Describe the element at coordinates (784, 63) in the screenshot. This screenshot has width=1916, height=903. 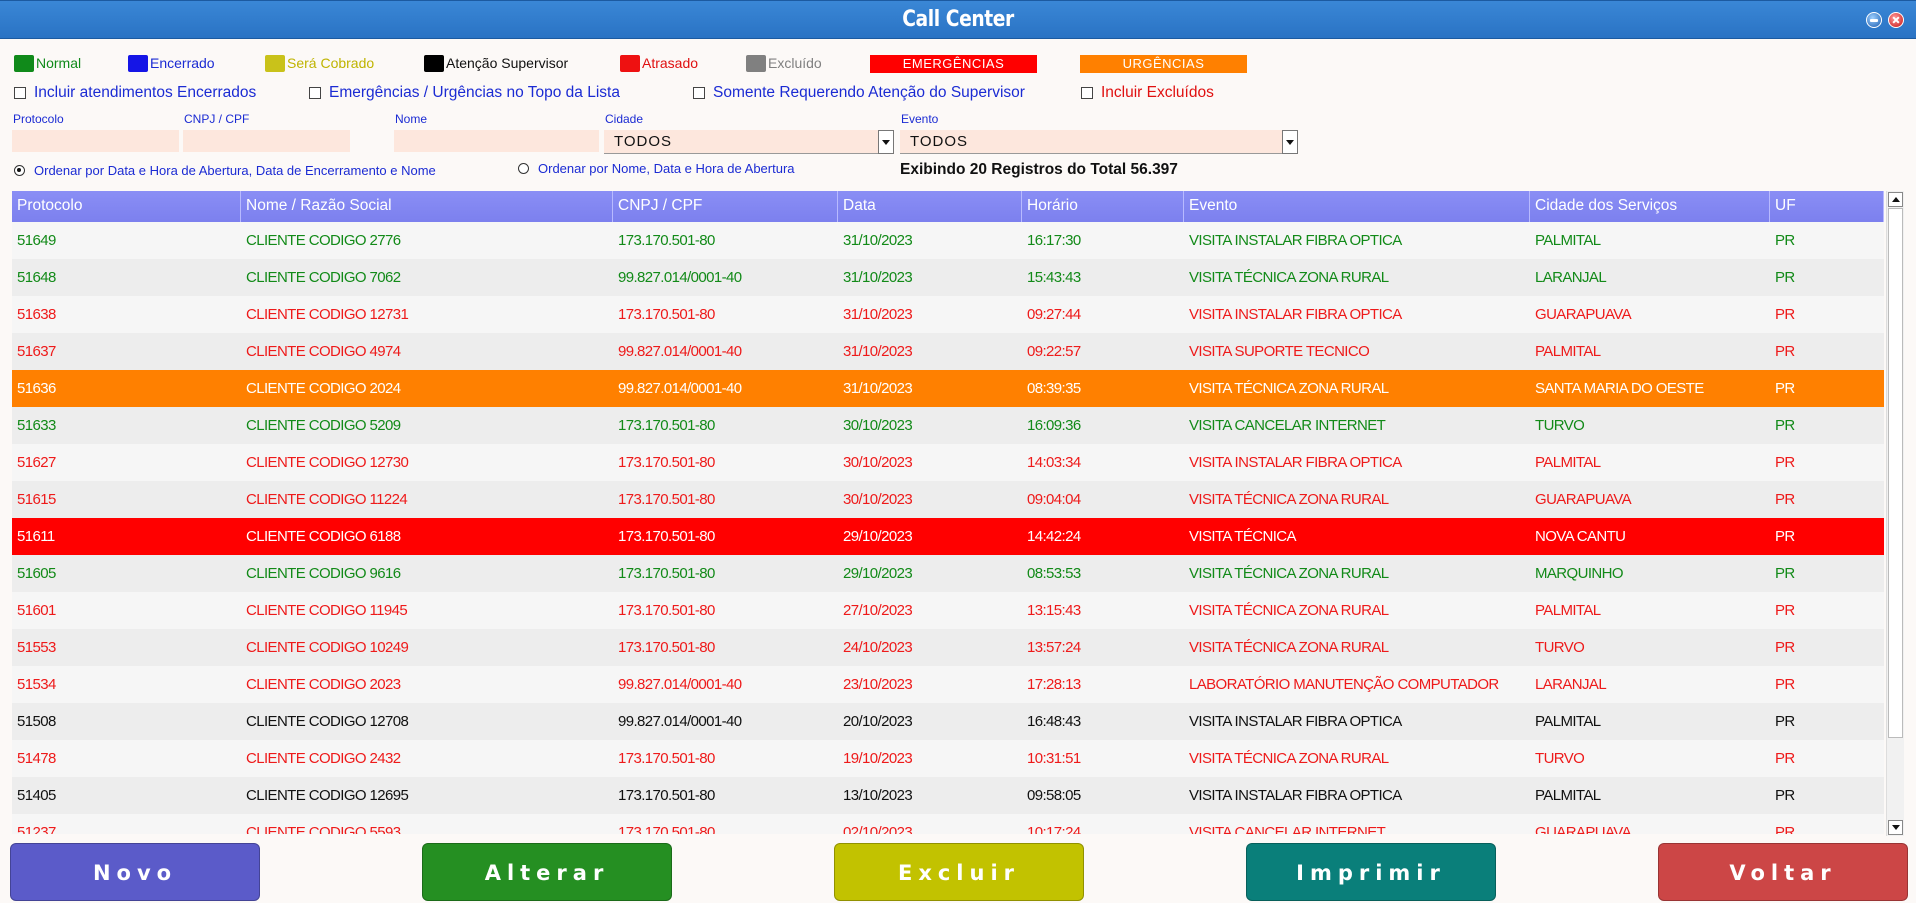
I see `legend-excluido: Excluído` at that location.